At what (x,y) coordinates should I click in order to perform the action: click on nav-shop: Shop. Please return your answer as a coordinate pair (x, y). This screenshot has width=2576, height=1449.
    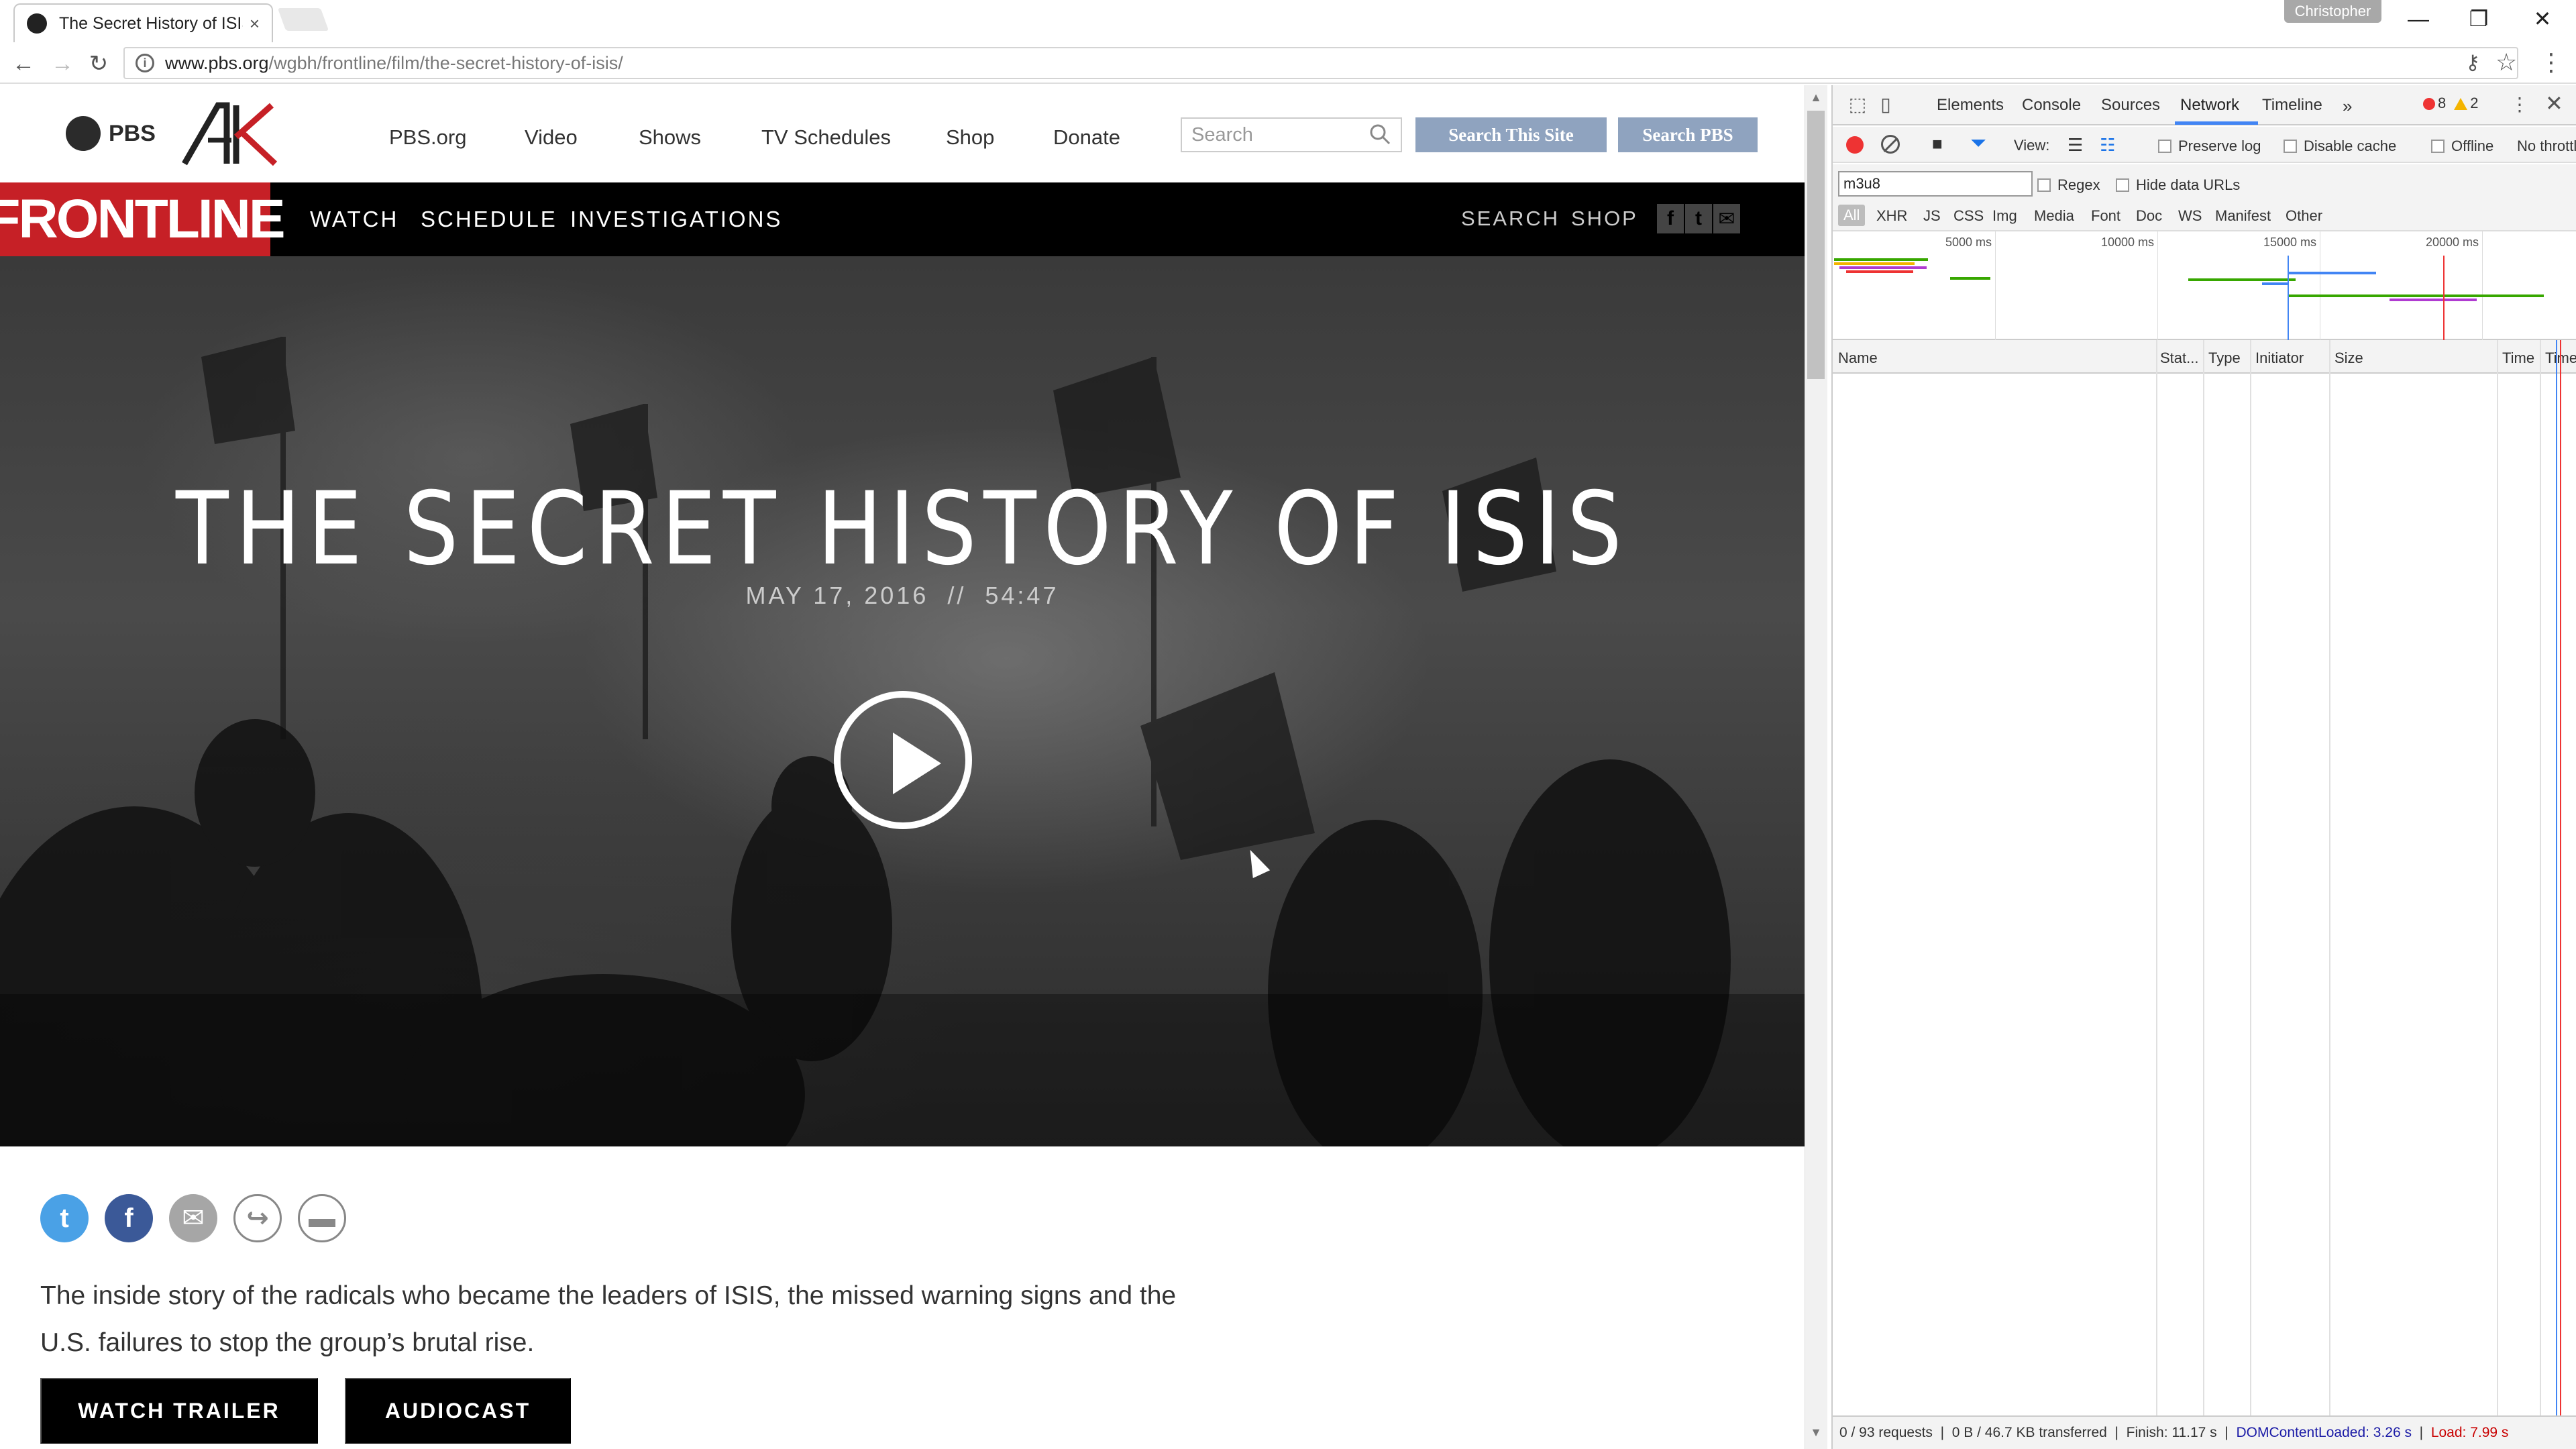
    Looking at the image, I should click on (970, 137).